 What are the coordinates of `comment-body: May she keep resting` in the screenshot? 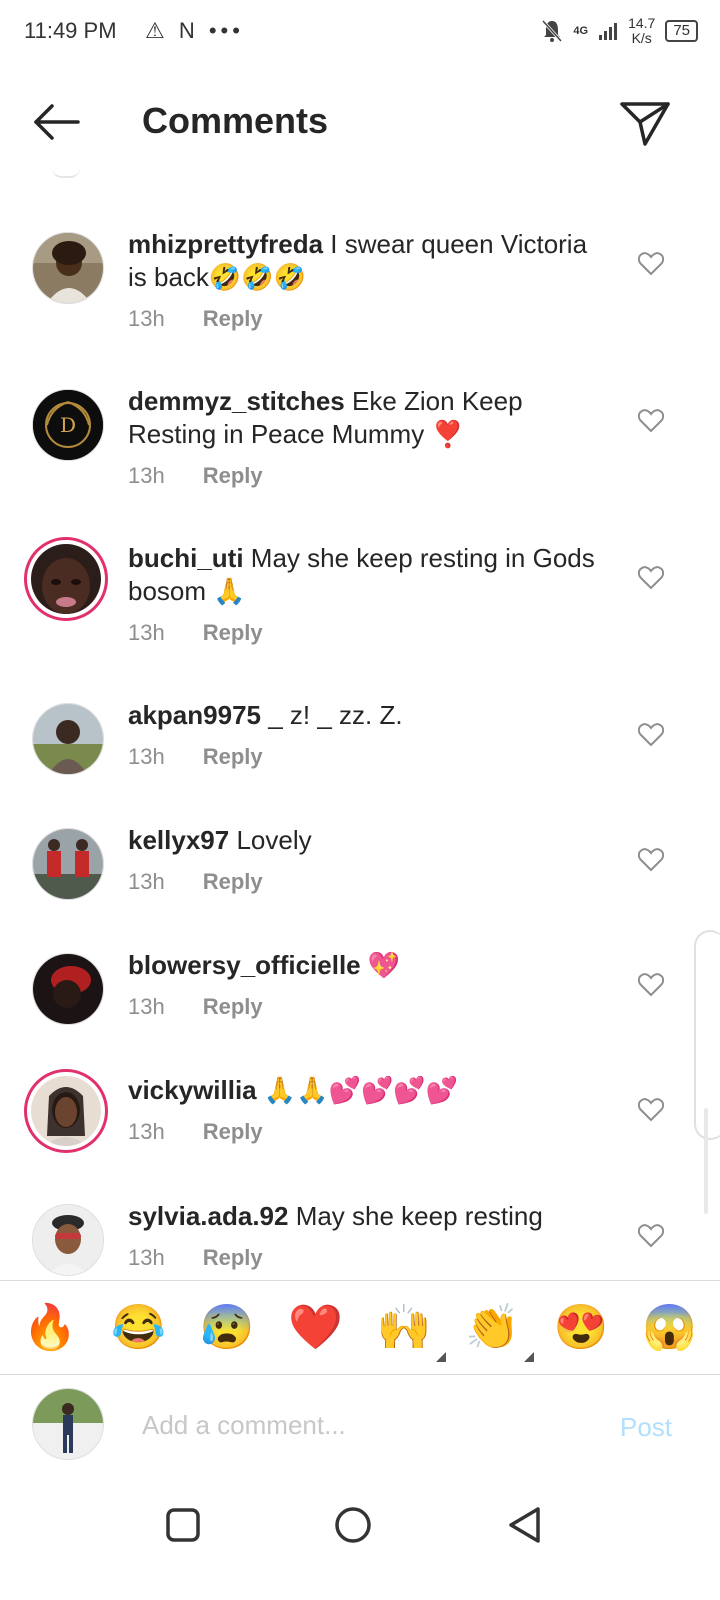 It's located at (415, 1216).